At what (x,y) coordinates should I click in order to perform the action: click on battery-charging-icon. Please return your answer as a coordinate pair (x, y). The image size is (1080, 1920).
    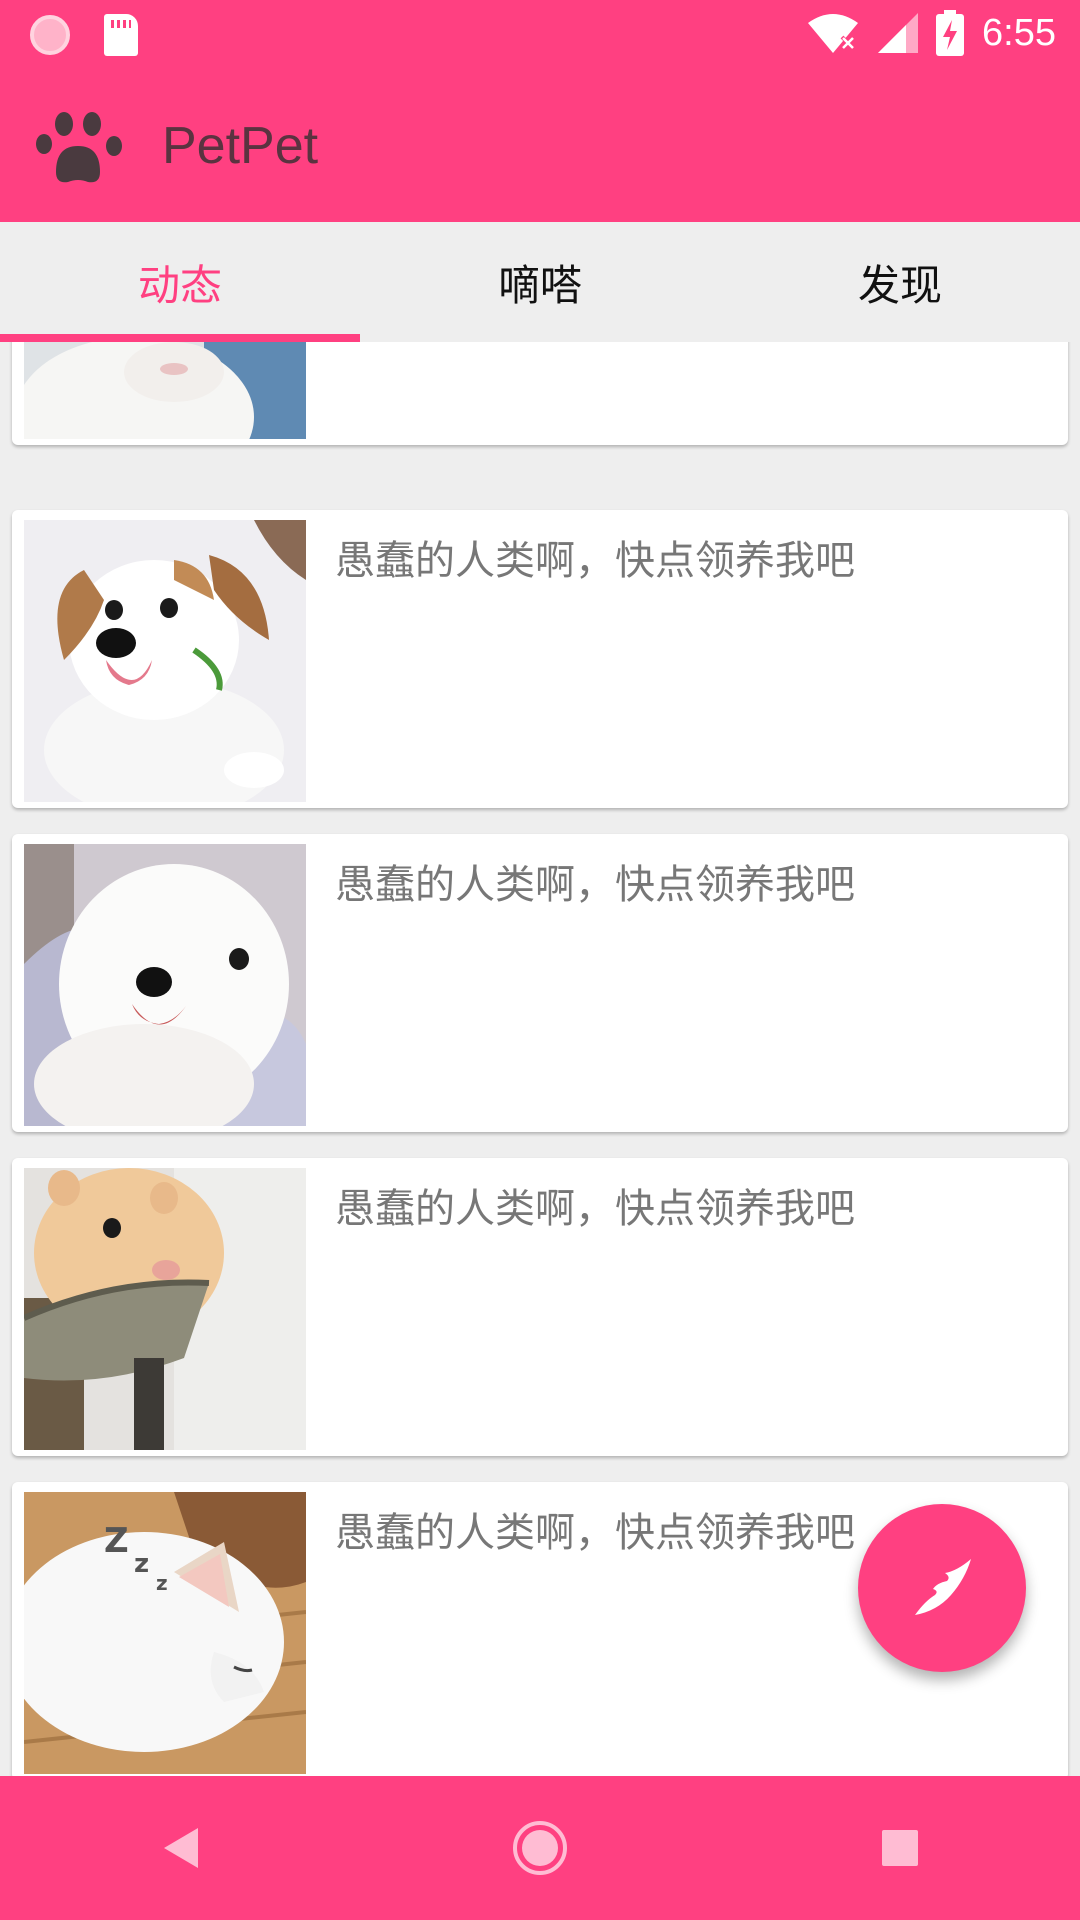
    Looking at the image, I should click on (950, 33).